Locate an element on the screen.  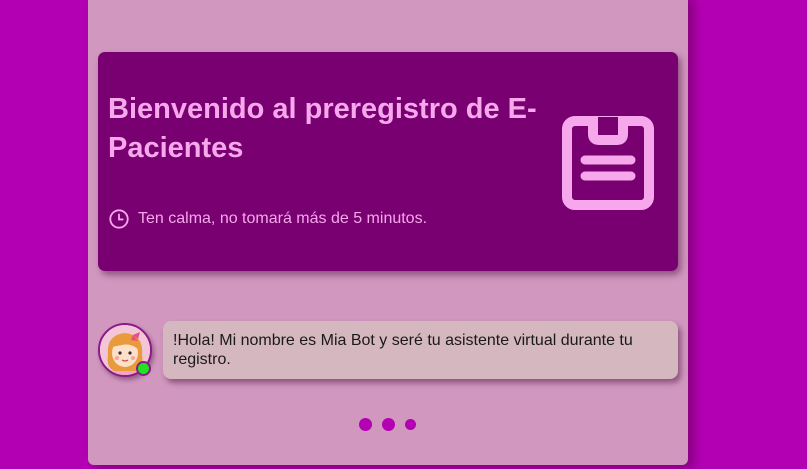
clock-icon is located at coordinates (119, 219).